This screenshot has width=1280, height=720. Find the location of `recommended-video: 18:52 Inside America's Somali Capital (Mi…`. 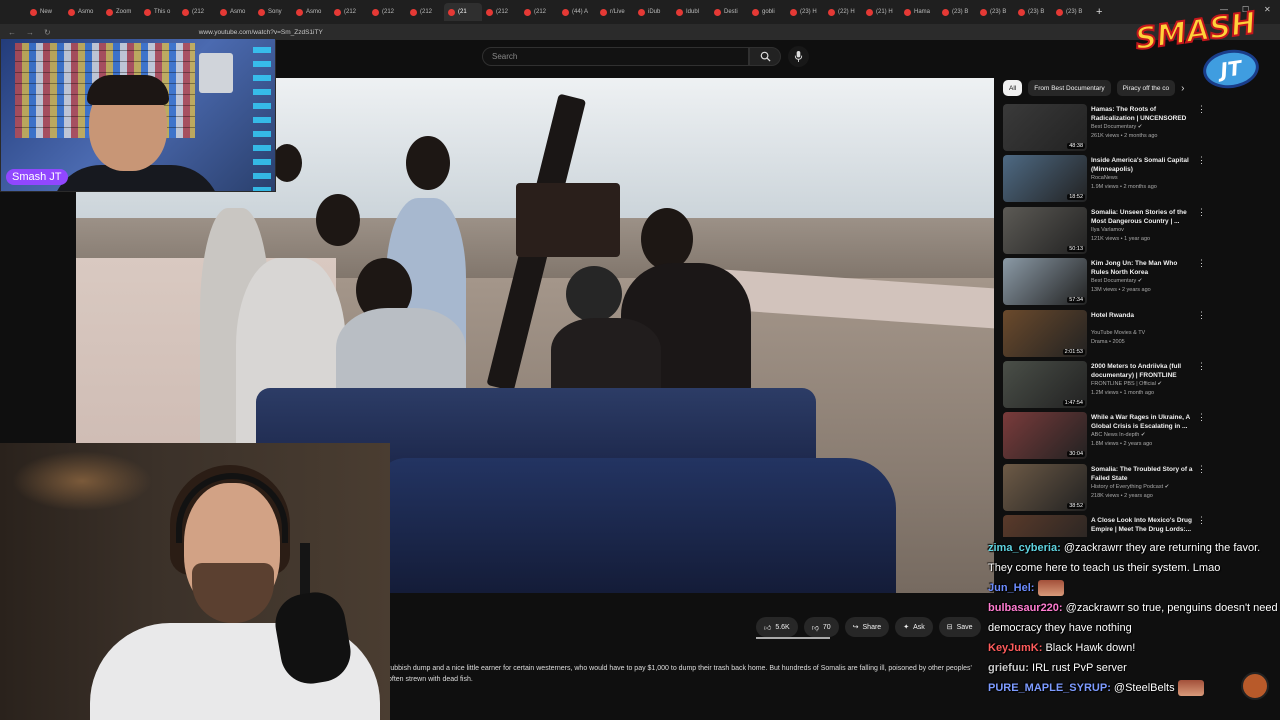

recommended-video: 18:52 Inside America's Somali Capital (Mi… is located at coordinates (1105, 179).